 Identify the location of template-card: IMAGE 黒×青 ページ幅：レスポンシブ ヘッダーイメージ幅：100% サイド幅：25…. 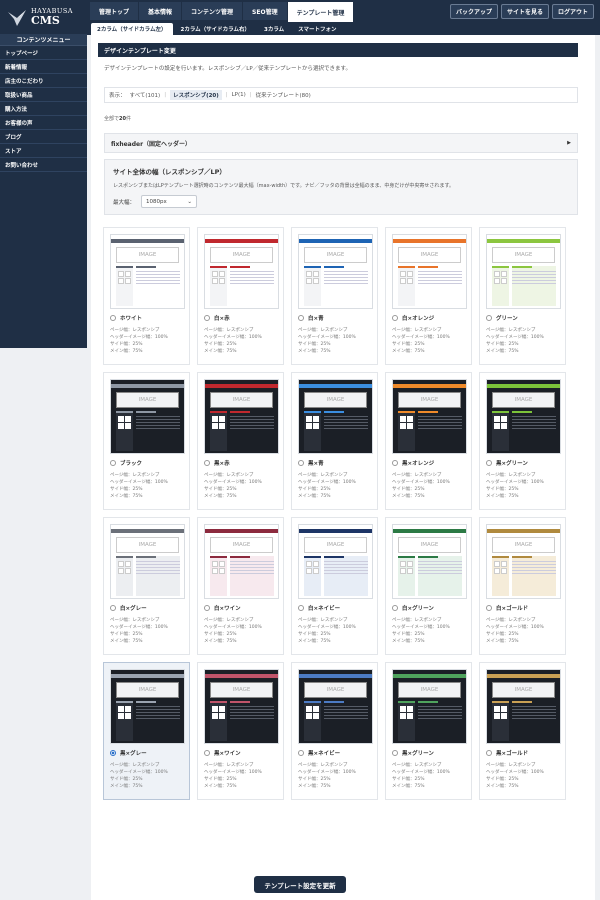
(334, 441).